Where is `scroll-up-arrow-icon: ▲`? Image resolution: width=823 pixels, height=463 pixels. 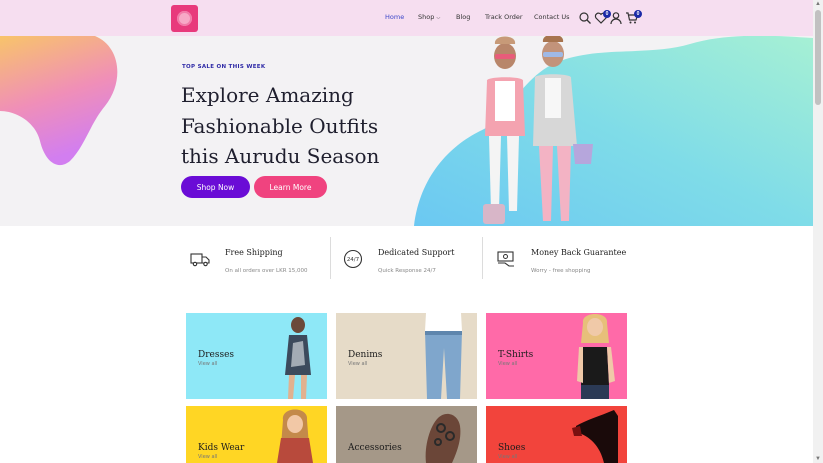
scroll-up-arrow-icon: ▲ is located at coordinates (818, 4).